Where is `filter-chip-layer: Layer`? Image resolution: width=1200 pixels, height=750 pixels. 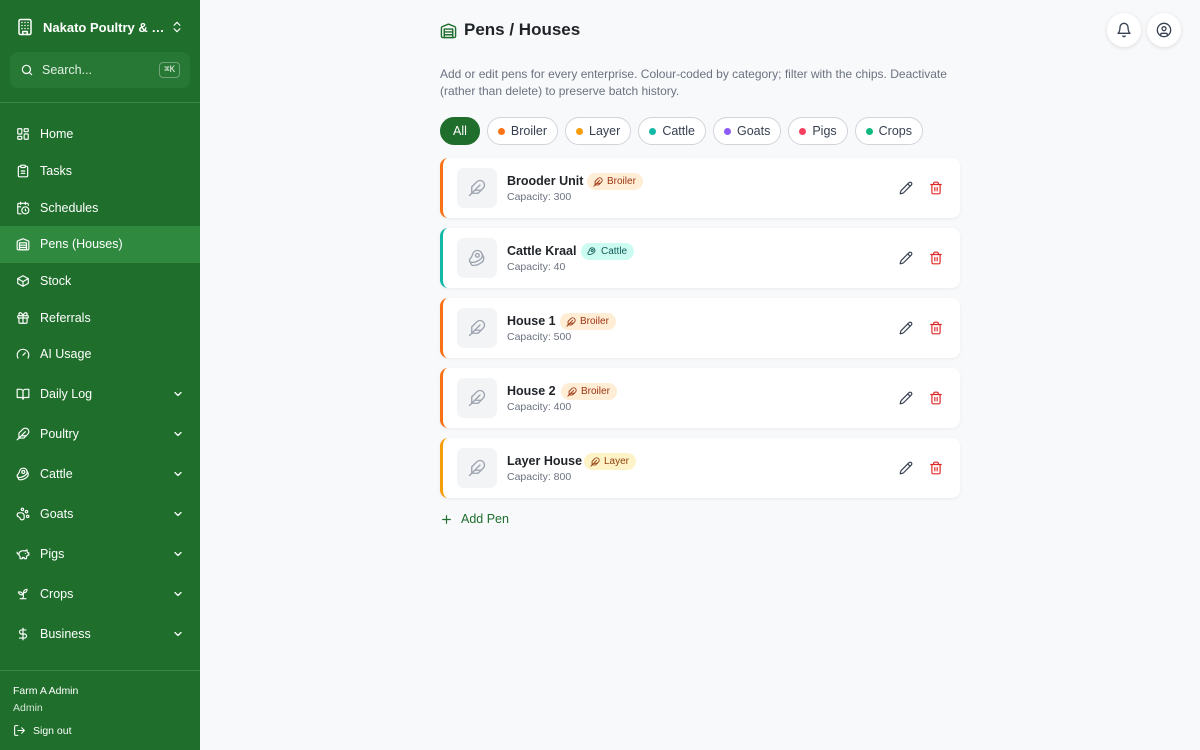
filter-chip-layer: Layer is located at coordinates (598, 131).